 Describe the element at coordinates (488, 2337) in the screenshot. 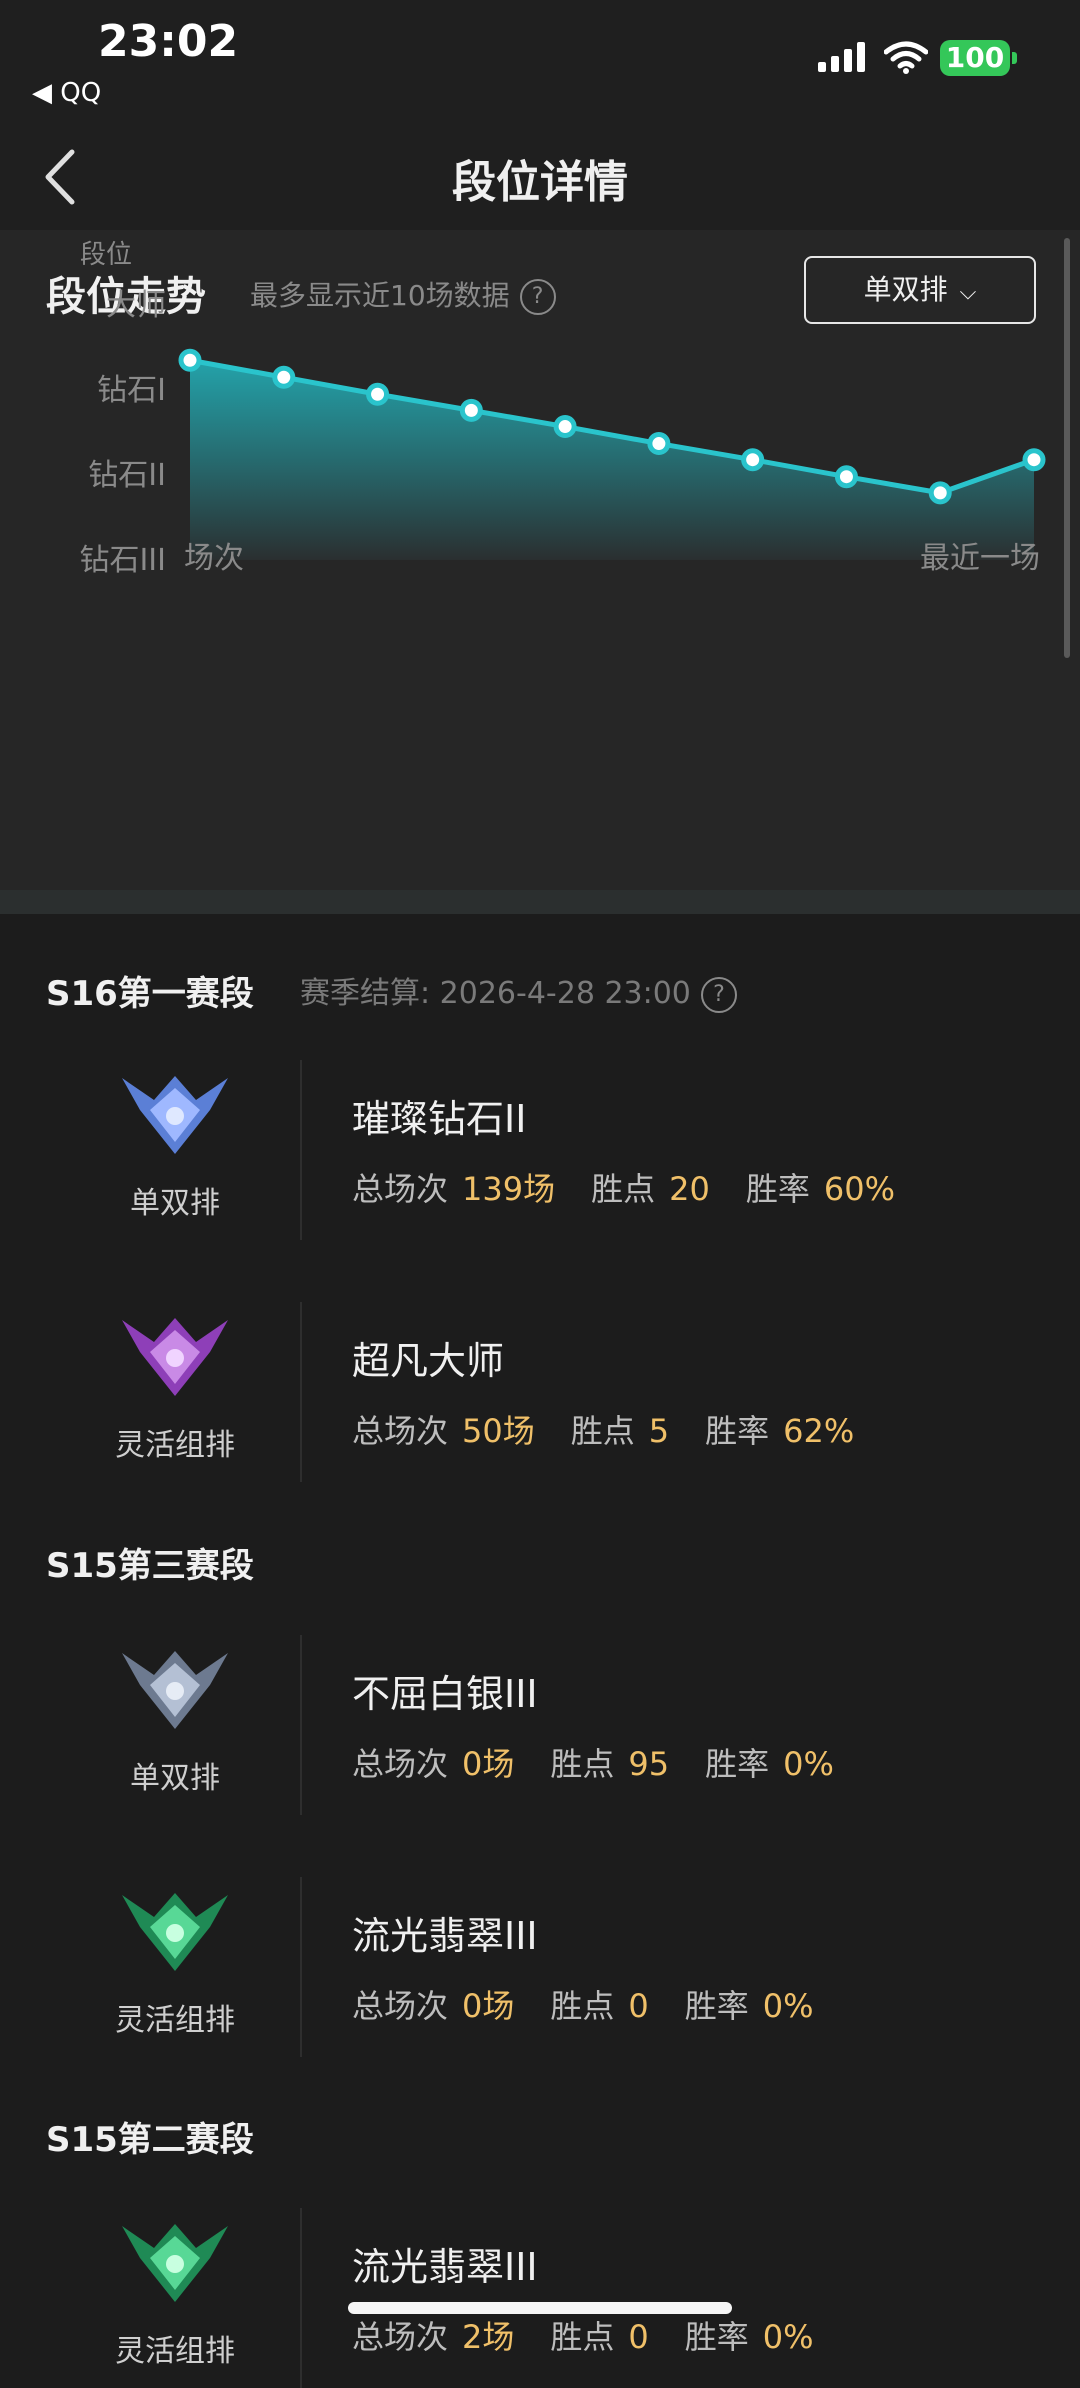

I see `total-games-value: 2场` at that location.